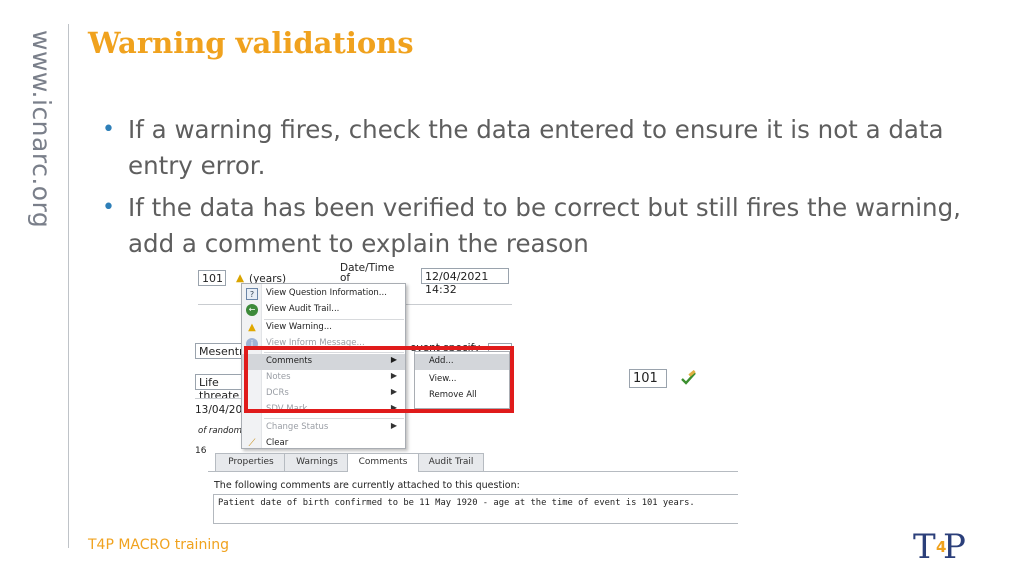 This screenshot has width=1024, height=576. What do you see at coordinates (41, 129) in the screenshot?
I see `website-url: www.icnarc.org` at bounding box center [41, 129].